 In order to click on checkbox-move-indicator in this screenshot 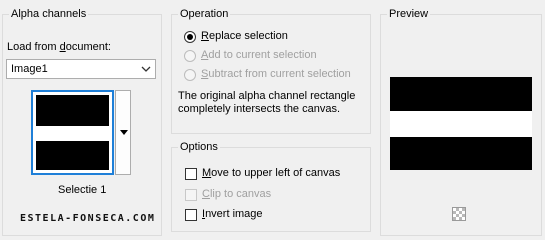, I will do `click(191, 174)`.